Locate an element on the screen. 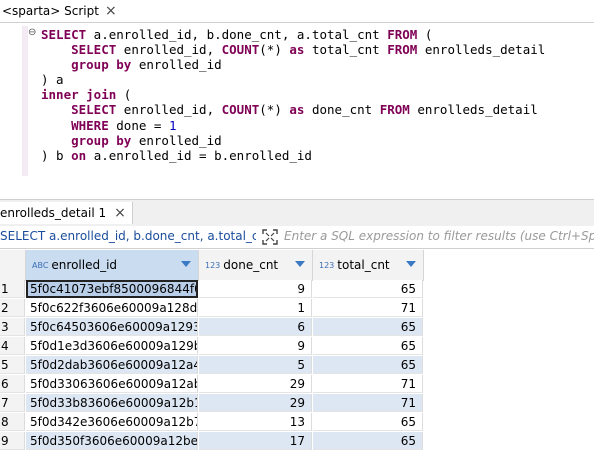  column-header-done-cnt: 123 done_cnt is located at coordinates (256, 265).